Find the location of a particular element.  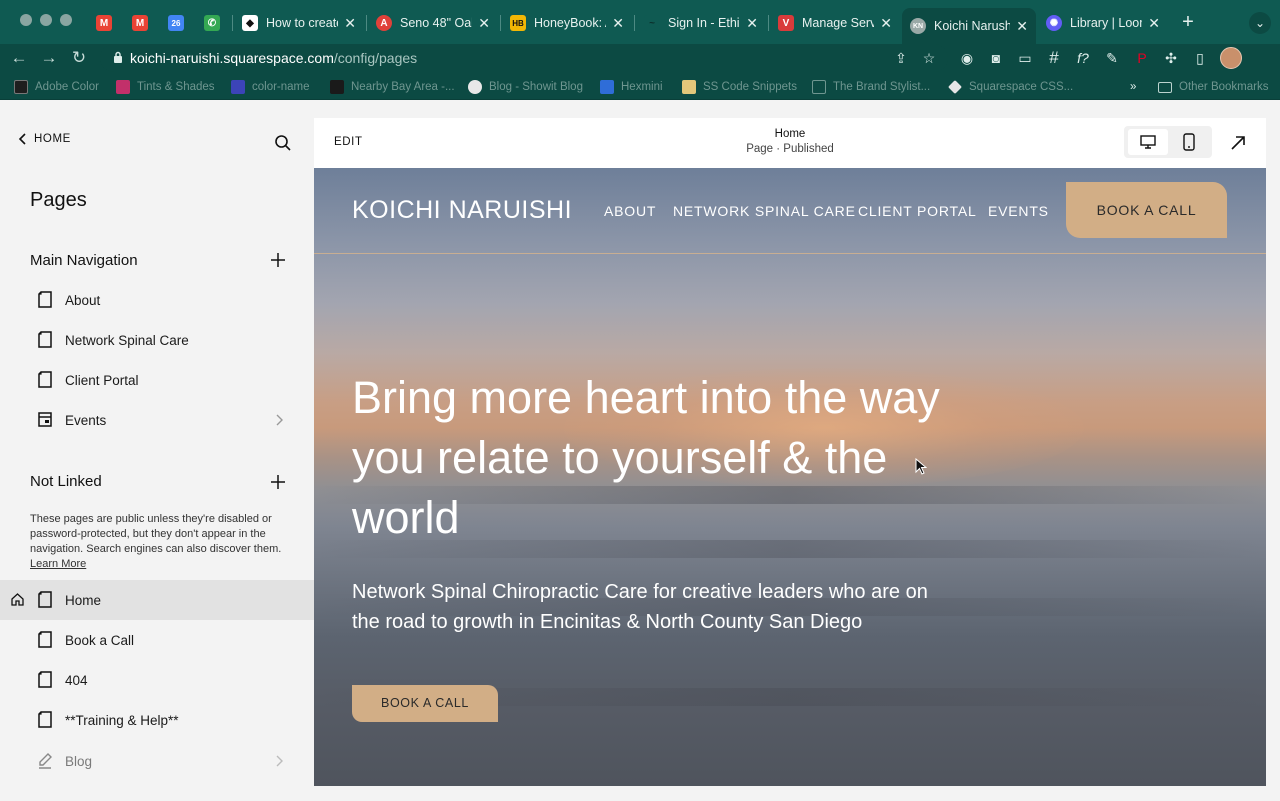

tab-seno-oak: A Seno 48" Oak ✕ is located at coordinates (433, 23).